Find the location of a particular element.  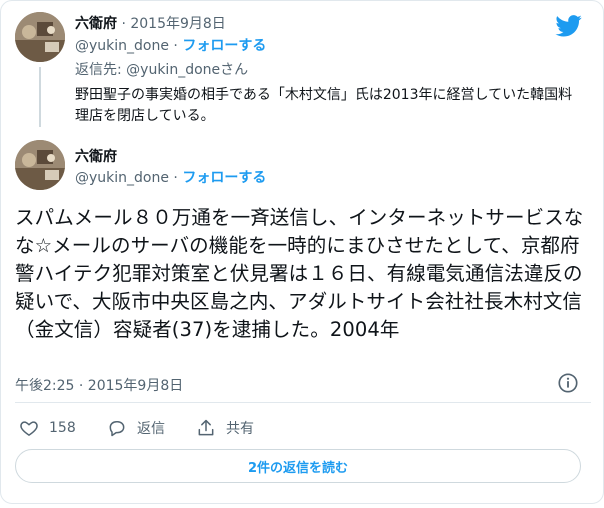

parent-follow-button: フォローする is located at coordinates (224, 46).